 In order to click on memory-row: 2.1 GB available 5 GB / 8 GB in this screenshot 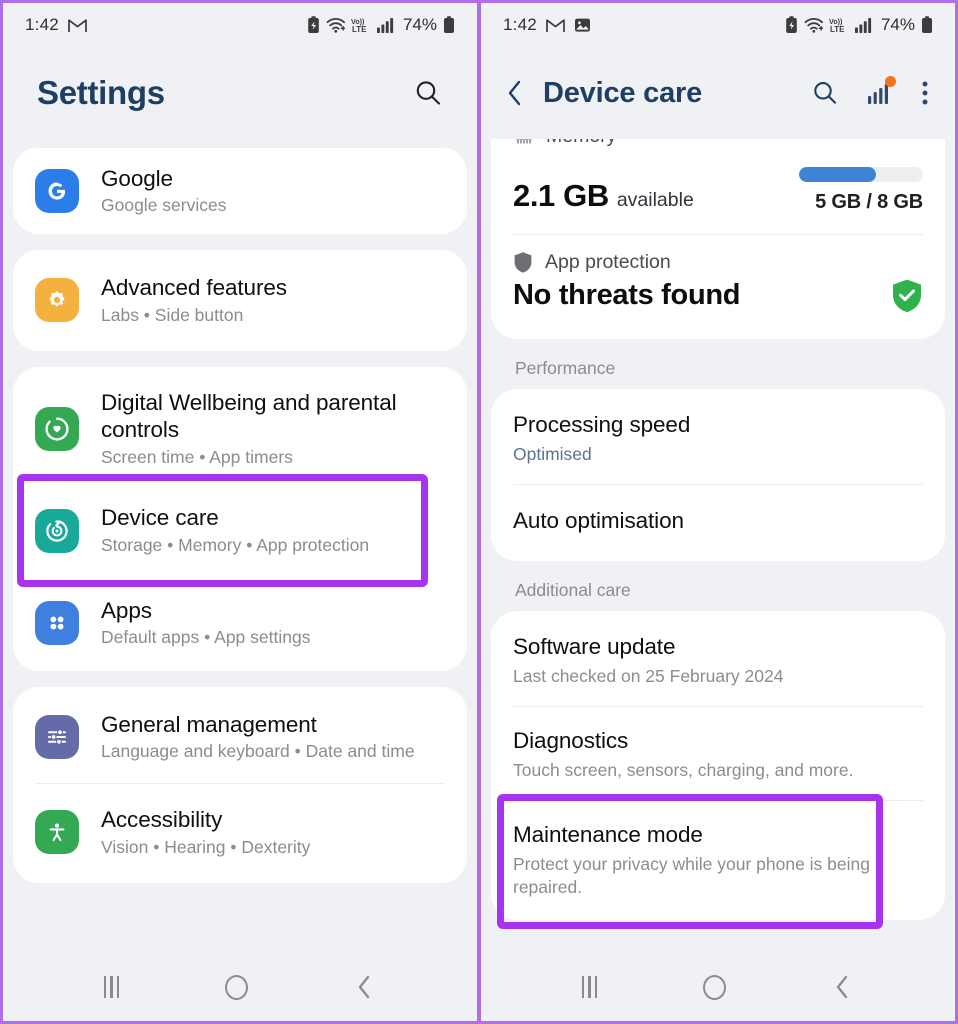, I will do `click(718, 199)`.